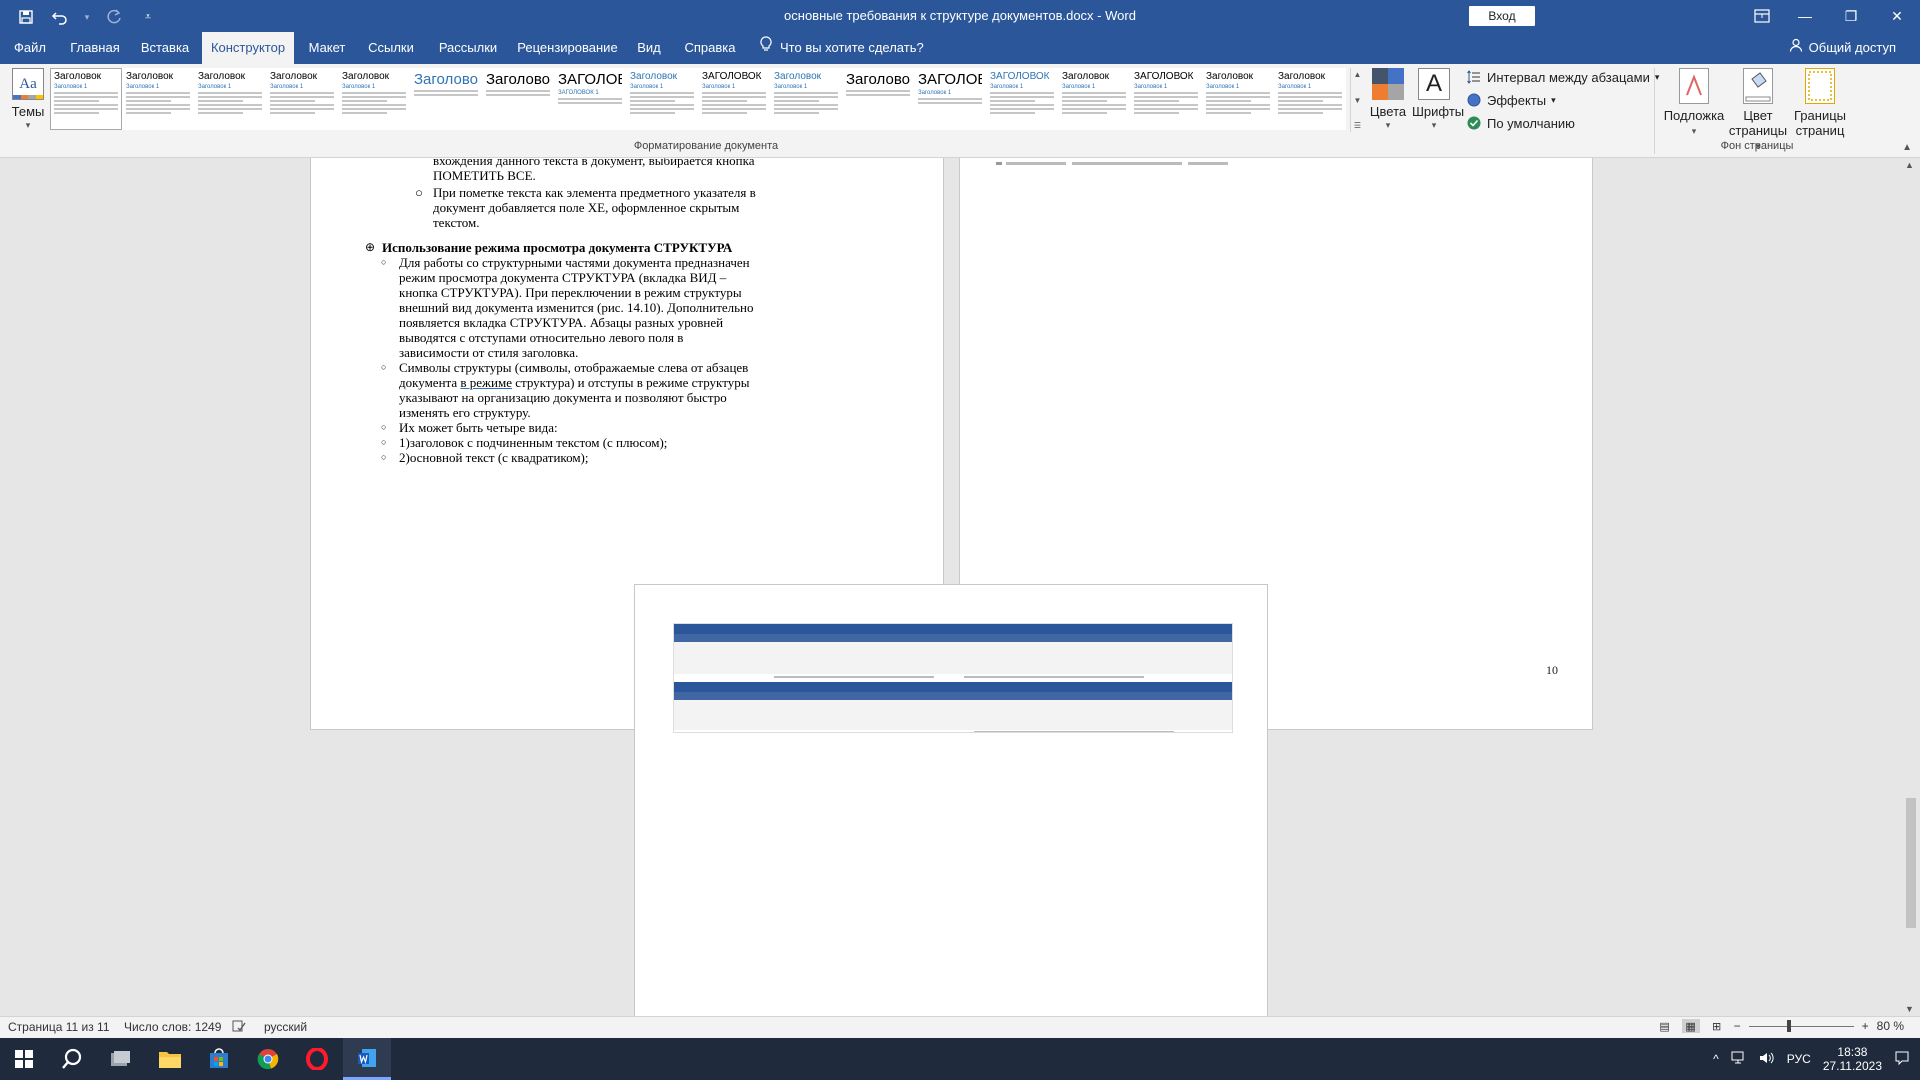  Describe the element at coordinates (1911, 587) in the screenshot. I see `vertical-scrollbar: ▲ ▼` at that location.